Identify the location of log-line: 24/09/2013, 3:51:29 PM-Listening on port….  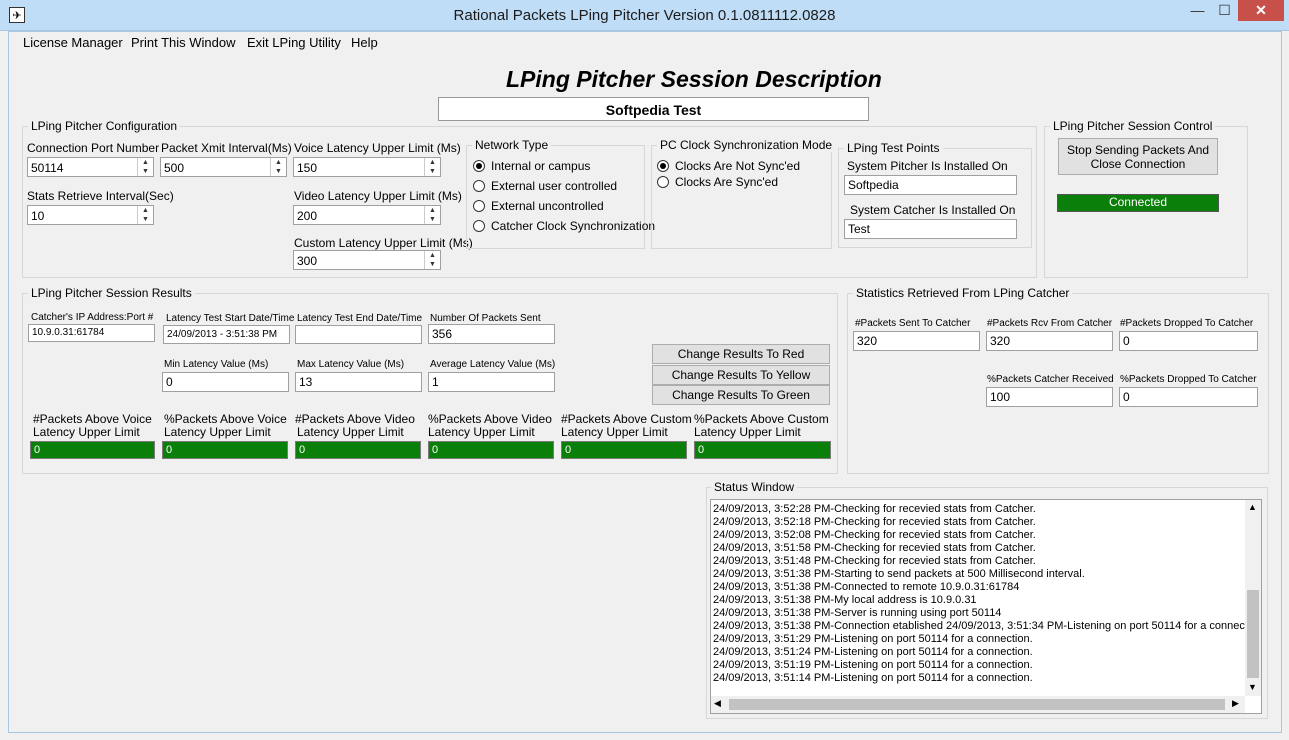
(873, 639).